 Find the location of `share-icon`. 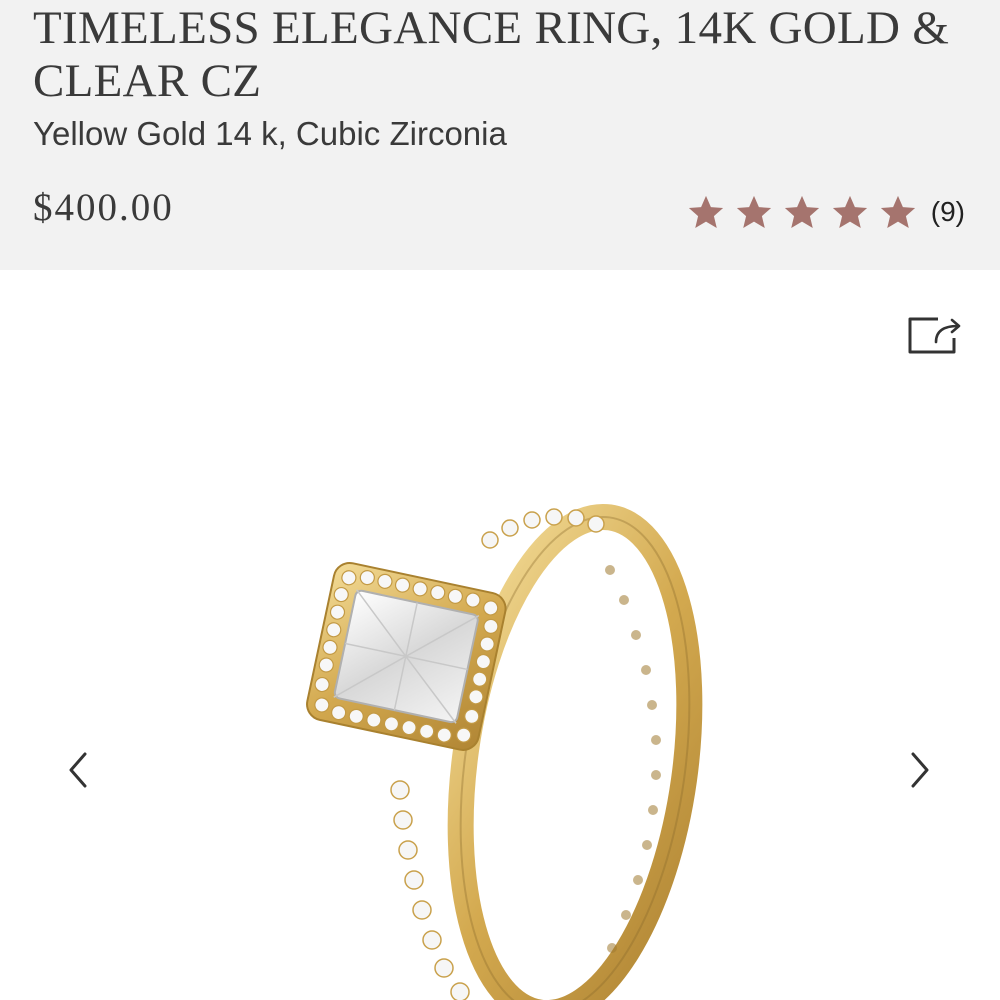

share-icon is located at coordinates (935, 335).